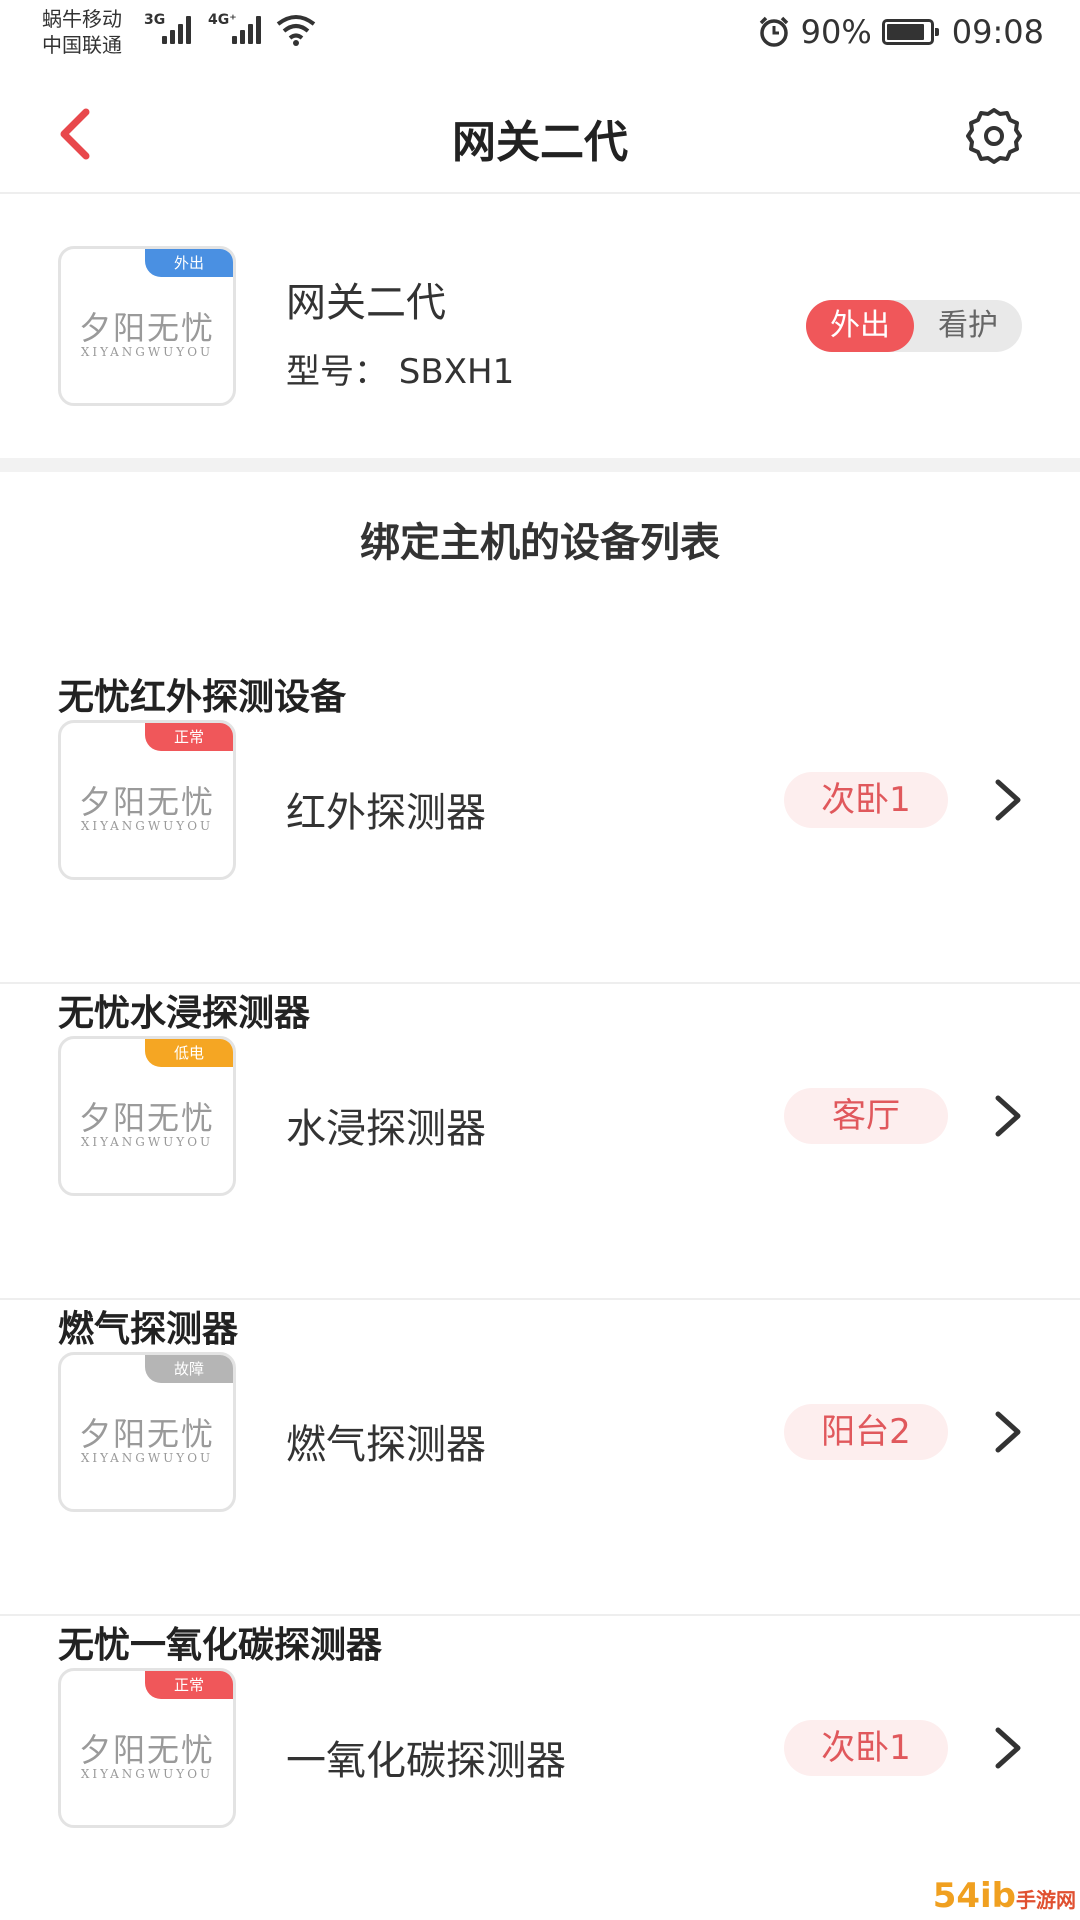  What do you see at coordinates (426, 1757) in the screenshot?
I see `device-name: 一氧化碳探测器` at bounding box center [426, 1757].